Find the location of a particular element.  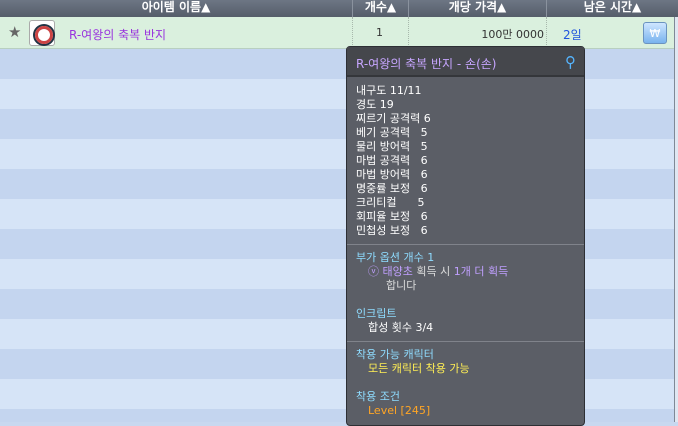

money-bag-icon: ₩ is located at coordinates (655, 33).